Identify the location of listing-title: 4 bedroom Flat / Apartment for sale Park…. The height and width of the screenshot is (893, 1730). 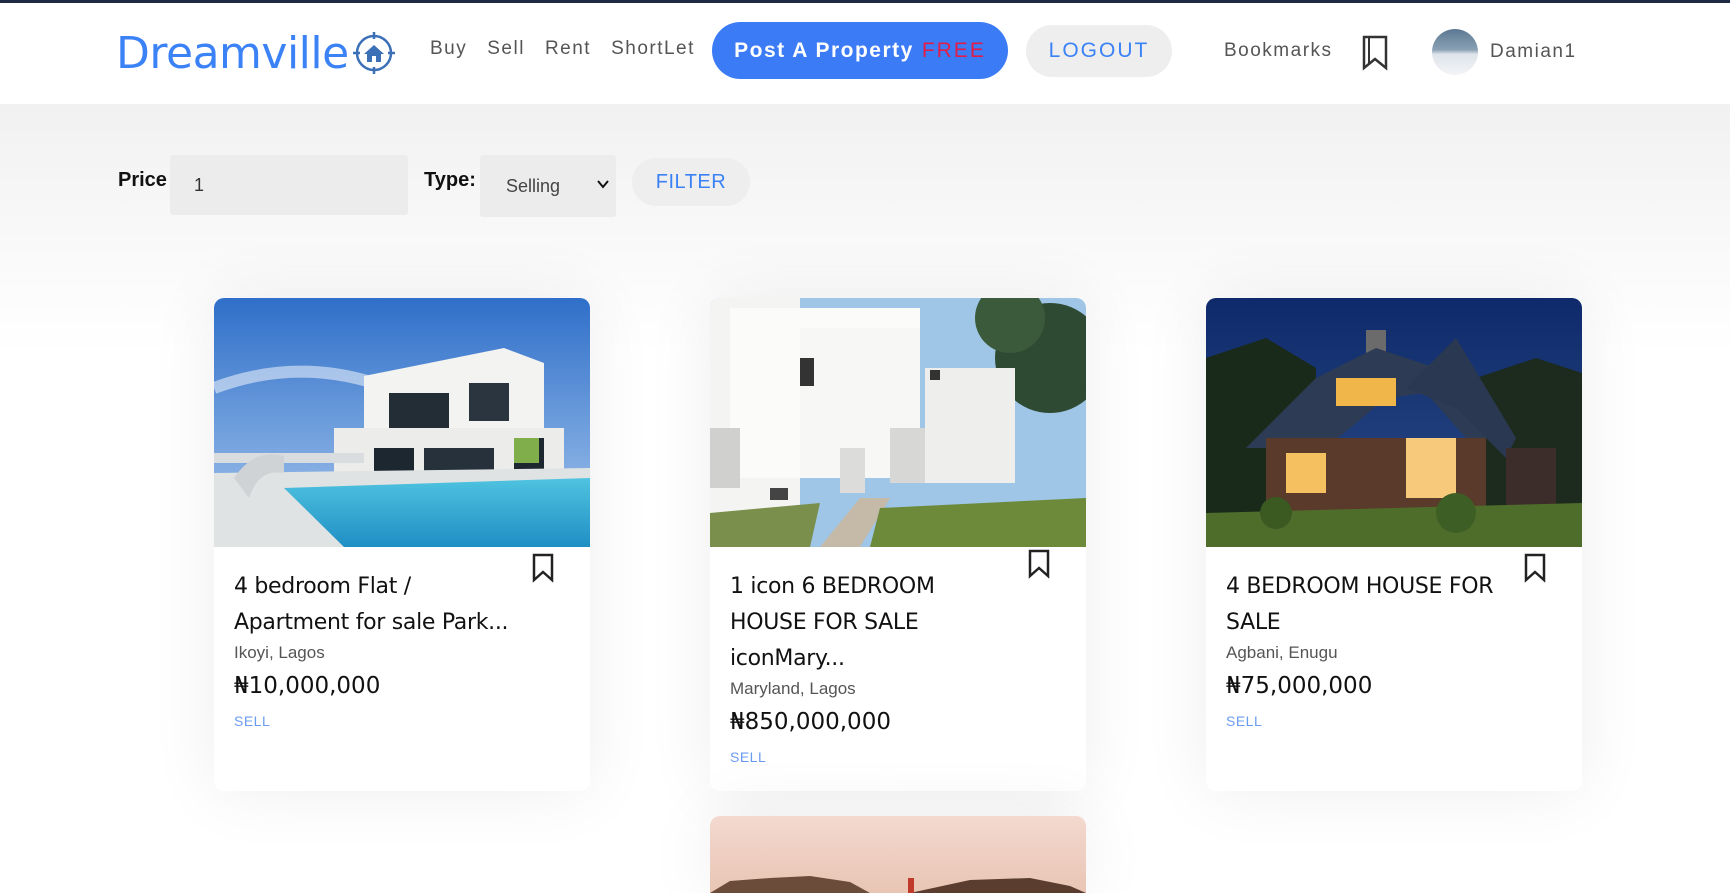
(374, 605).